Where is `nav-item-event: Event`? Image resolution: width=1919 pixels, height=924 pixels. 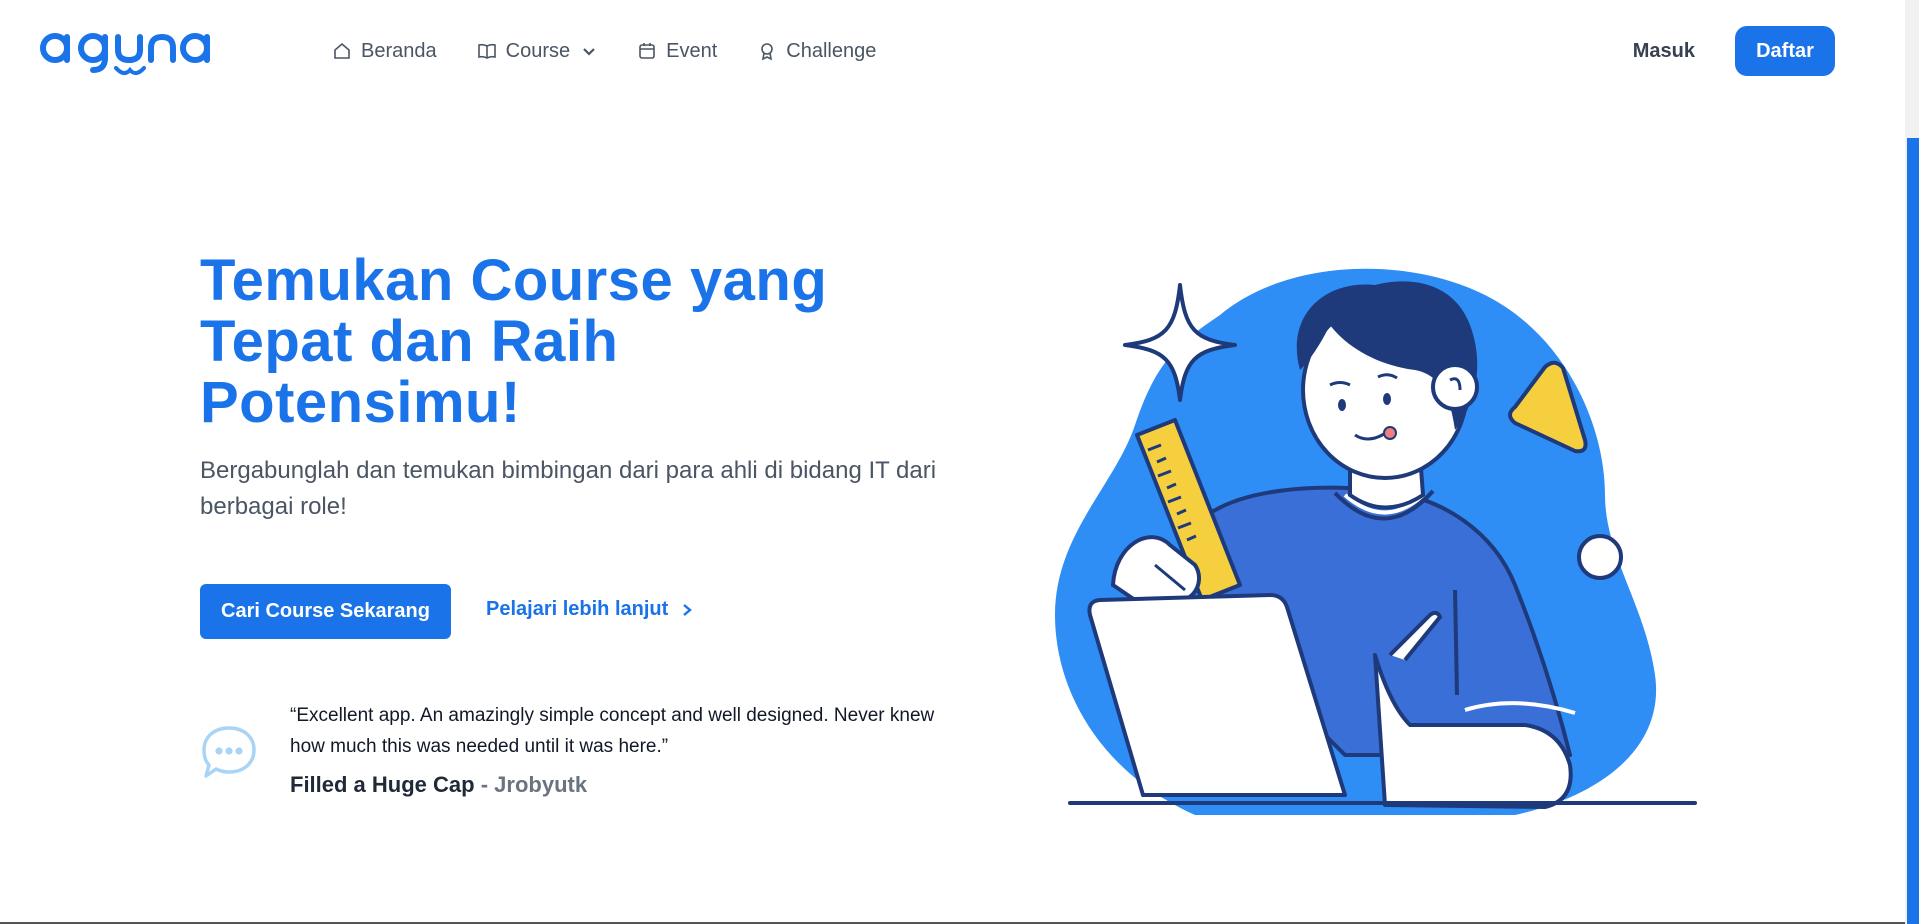 nav-item-event: Event is located at coordinates (677, 51).